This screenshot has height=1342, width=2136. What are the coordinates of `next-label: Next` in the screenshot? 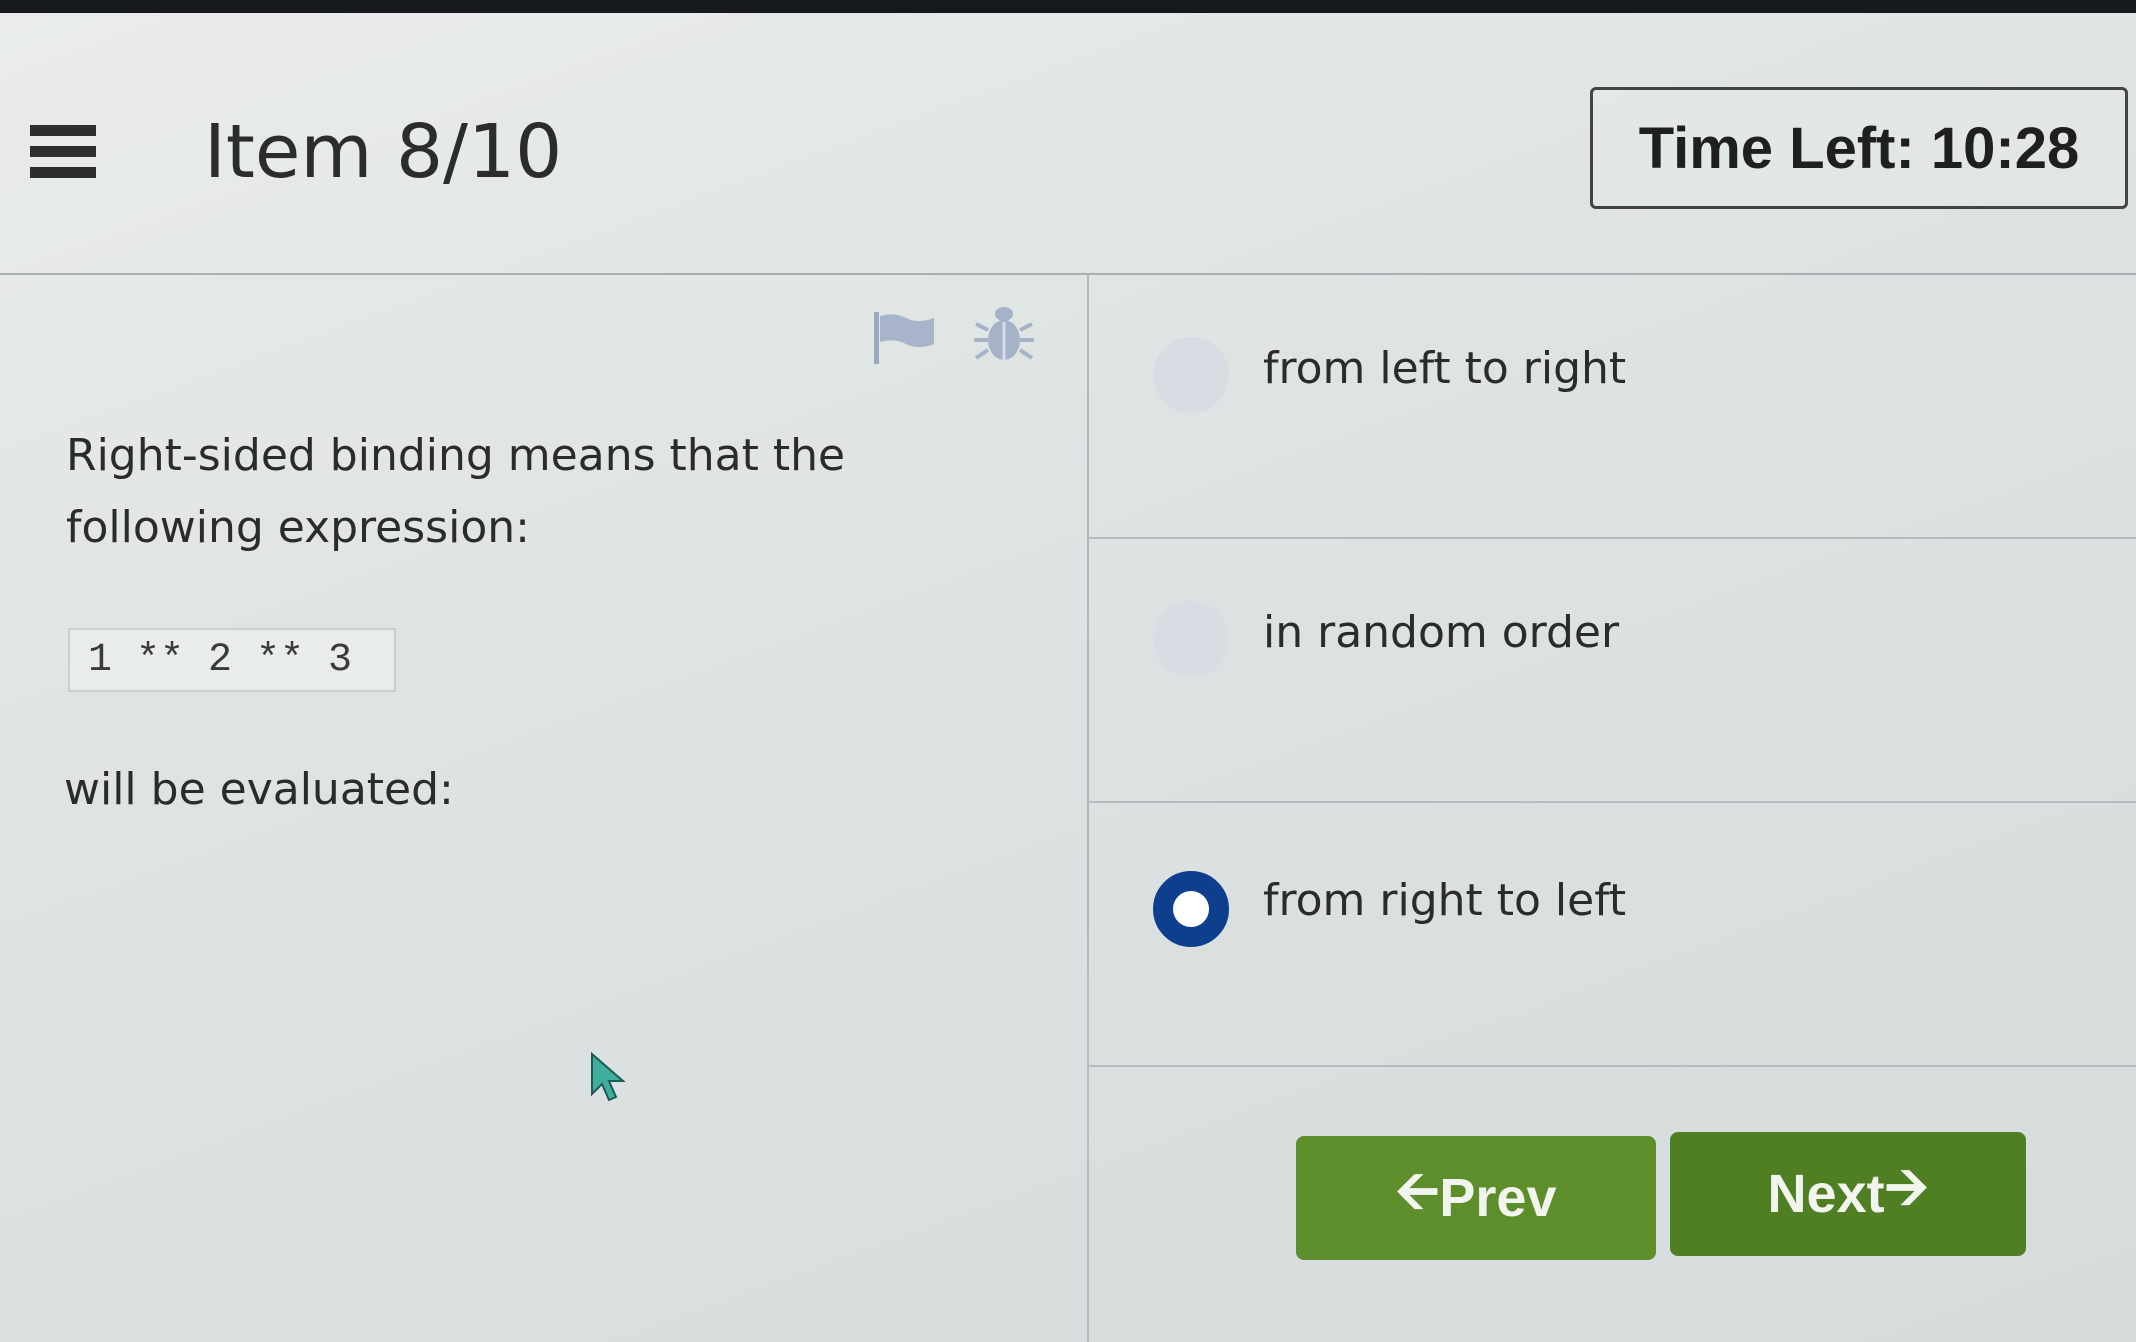 It's located at (1826, 1194).